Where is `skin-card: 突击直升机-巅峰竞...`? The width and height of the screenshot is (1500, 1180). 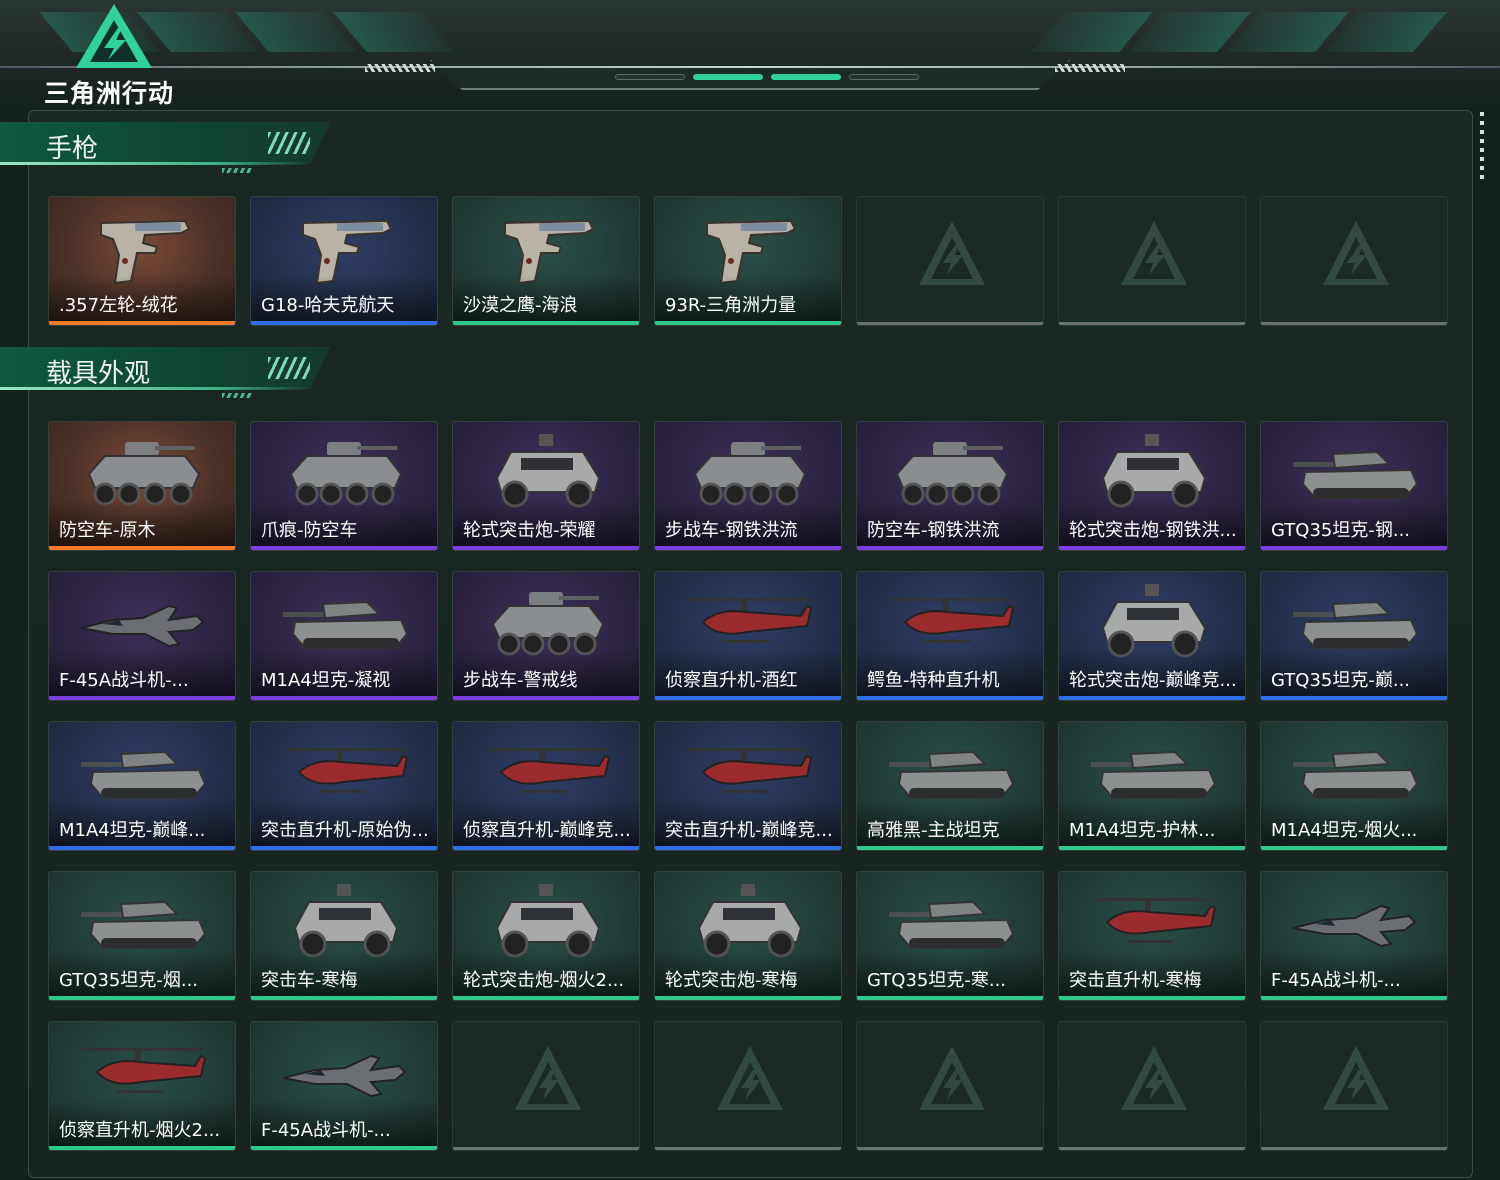 skin-card: 突击直升机-巅峰竞... is located at coordinates (748, 786).